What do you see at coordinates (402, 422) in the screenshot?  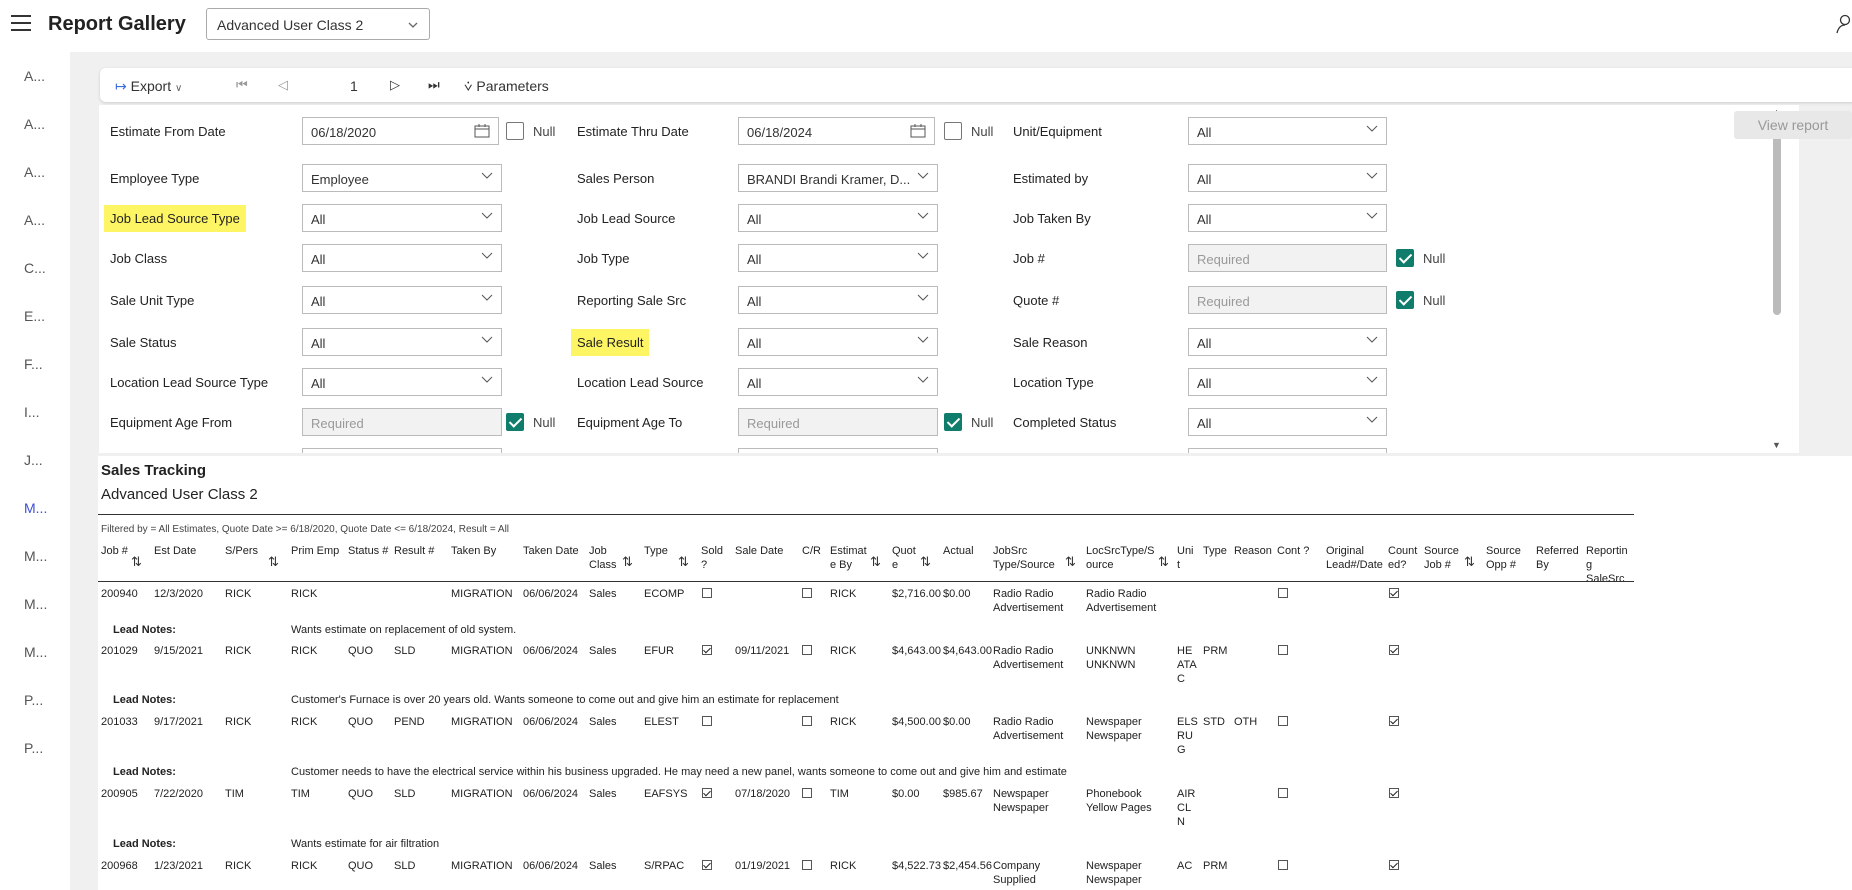 I see `equipment-age-from-input: Required` at bounding box center [402, 422].